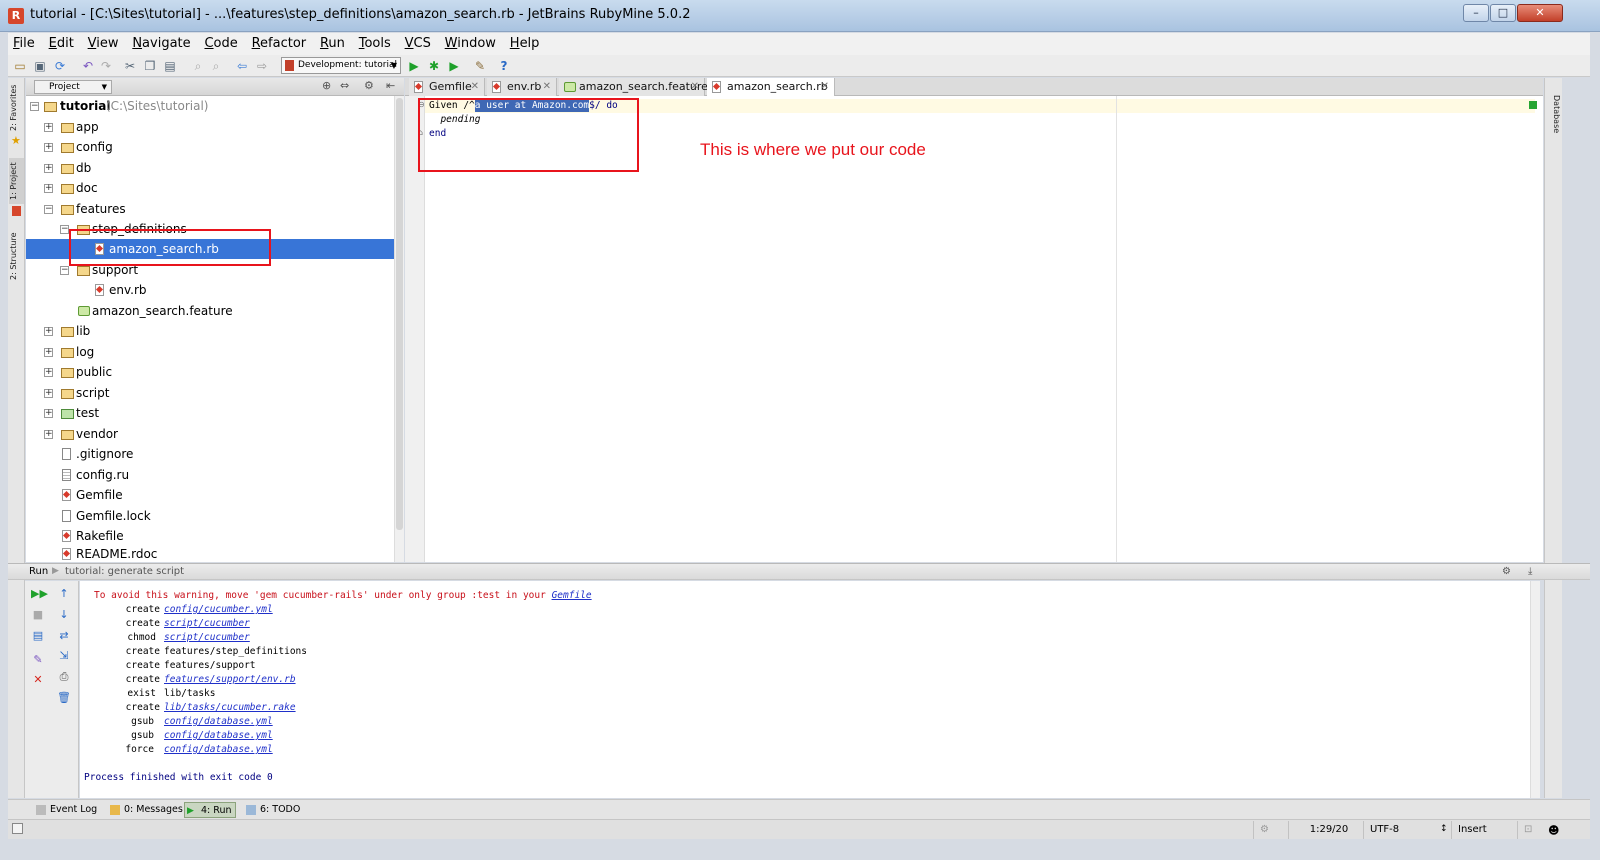  What do you see at coordinates (16, 256) in the screenshot?
I see `tab-structure: 2: Structure` at bounding box center [16, 256].